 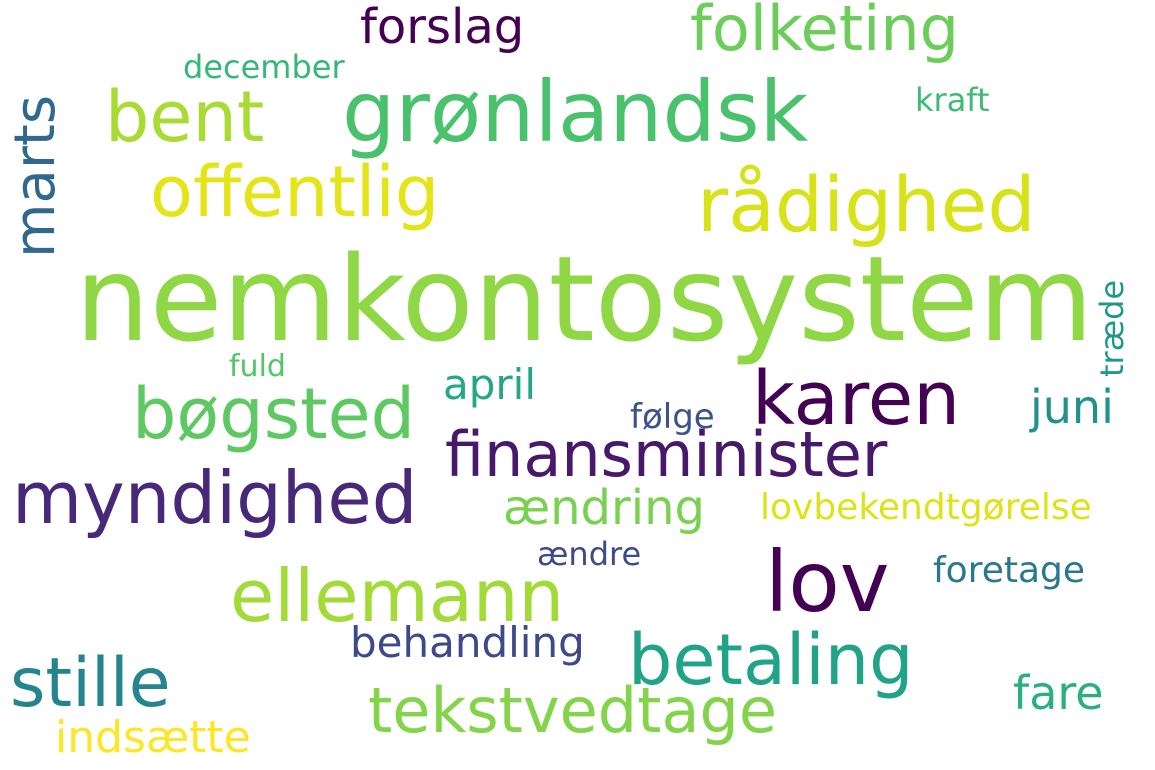 I want to click on word-lov: lov, so click(x=827, y=582).